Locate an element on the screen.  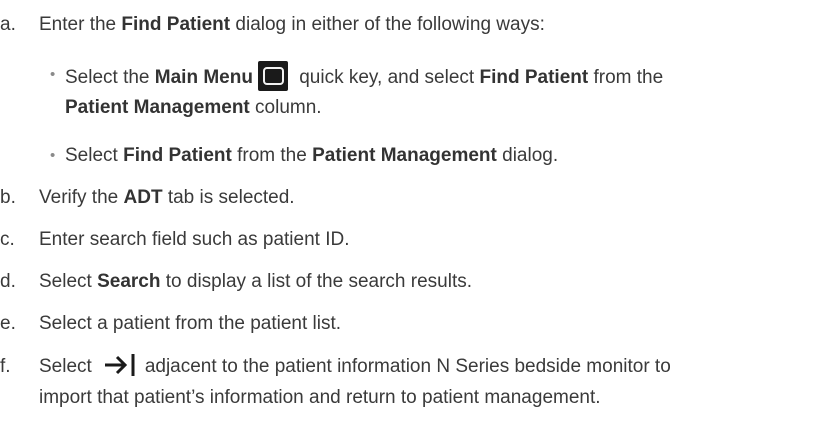
step-a-marker: a. is located at coordinates (8, 24).